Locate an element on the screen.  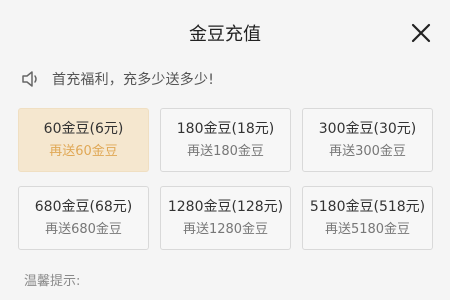
package-card: 60金豆(6元) 再送60金豆 is located at coordinates (83, 140).